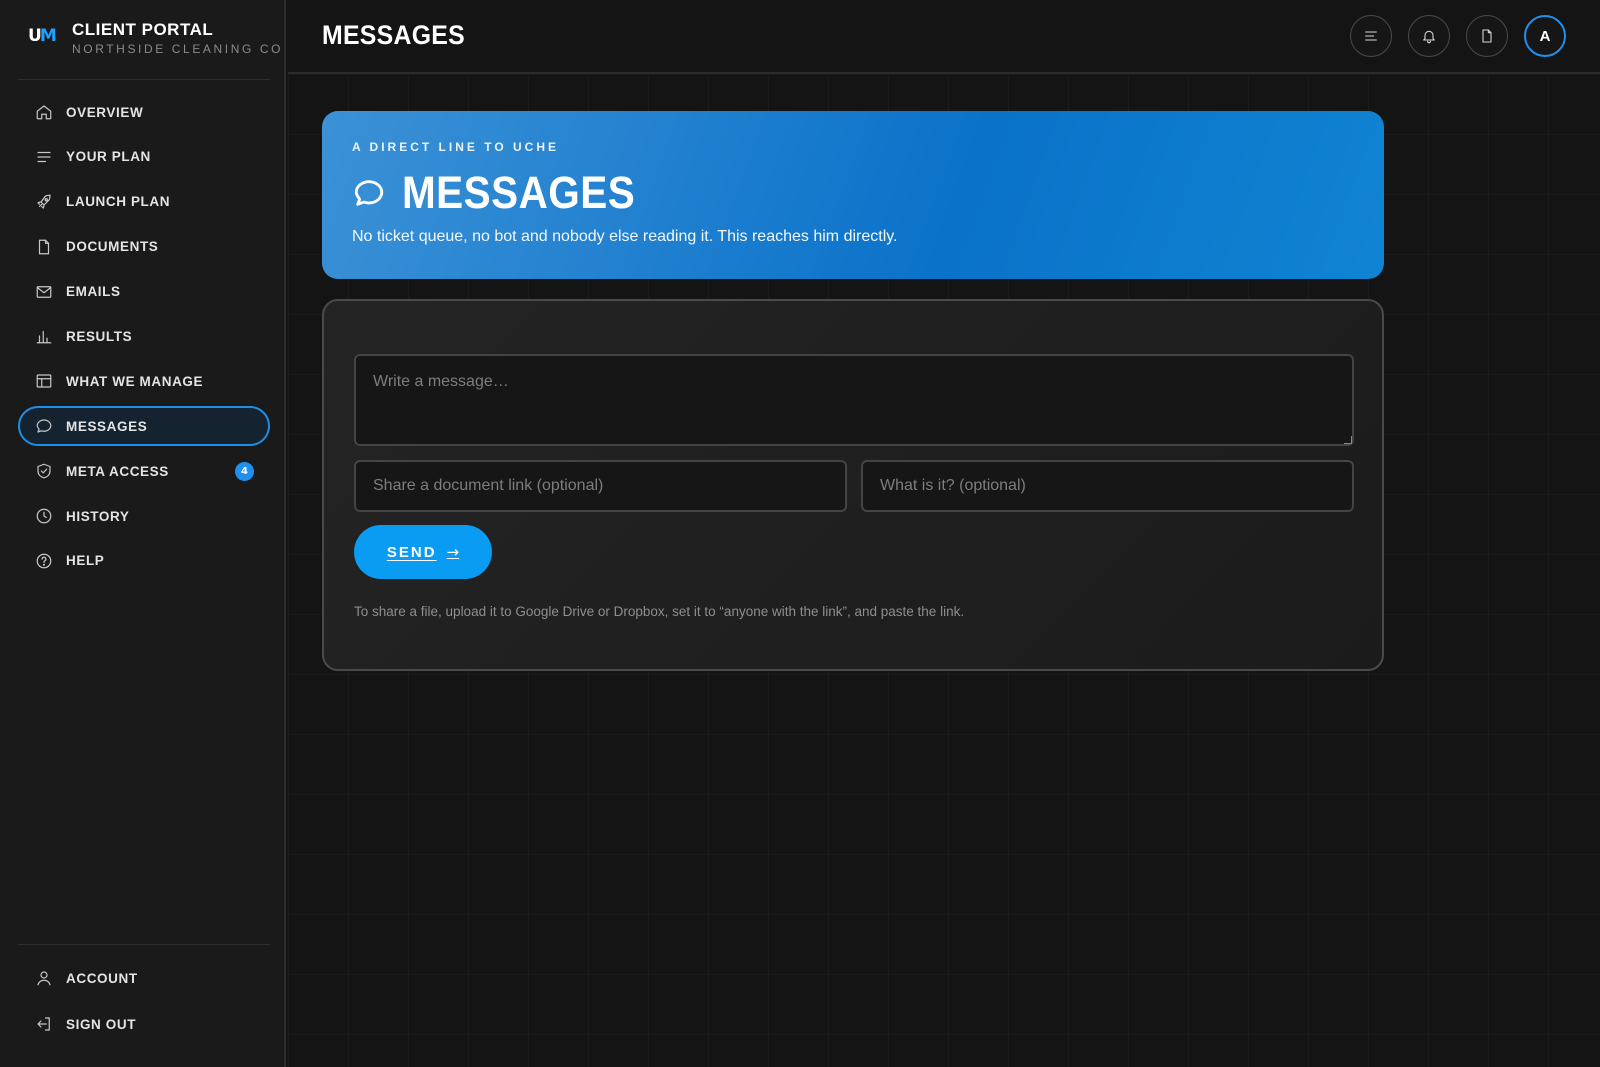 The width and height of the screenshot is (1600, 1067). Describe the element at coordinates (98, 516) in the screenshot. I see `sidebar-item-label: HISTORY` at that location.